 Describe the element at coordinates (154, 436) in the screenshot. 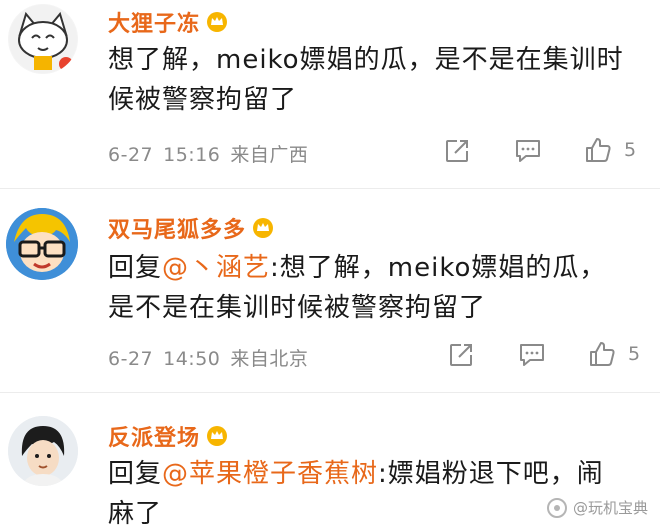

I see `username: 反派登场` at that location.